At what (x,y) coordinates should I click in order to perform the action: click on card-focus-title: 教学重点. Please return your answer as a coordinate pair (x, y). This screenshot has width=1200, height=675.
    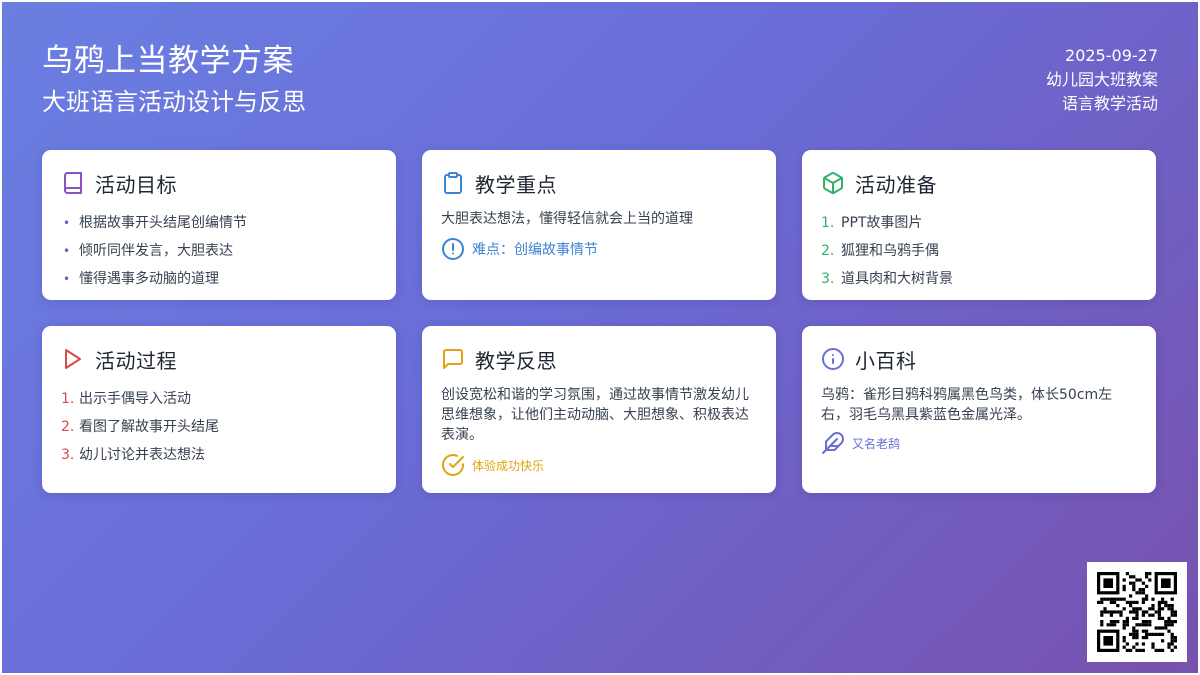
    Looking at the image, I should click on (516, 184).